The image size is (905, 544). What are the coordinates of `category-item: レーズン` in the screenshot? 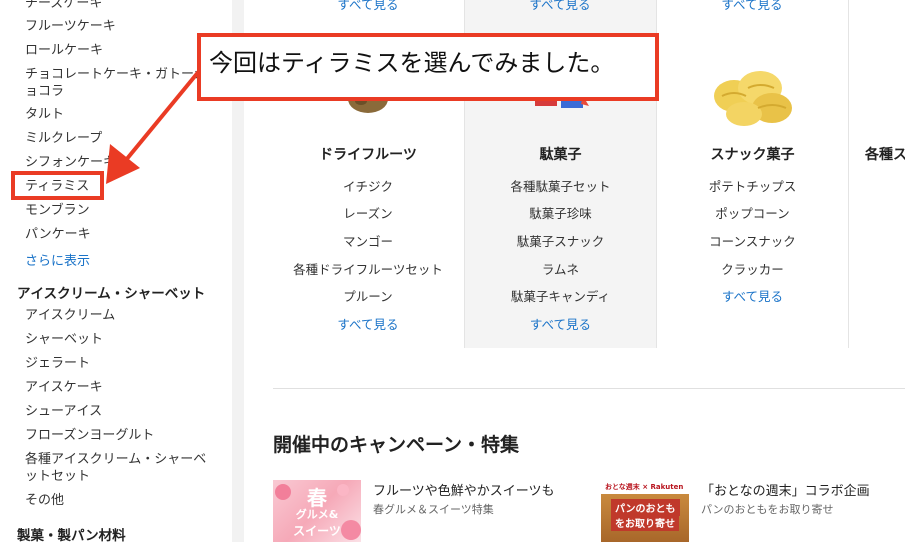 It's located at (368, 212).